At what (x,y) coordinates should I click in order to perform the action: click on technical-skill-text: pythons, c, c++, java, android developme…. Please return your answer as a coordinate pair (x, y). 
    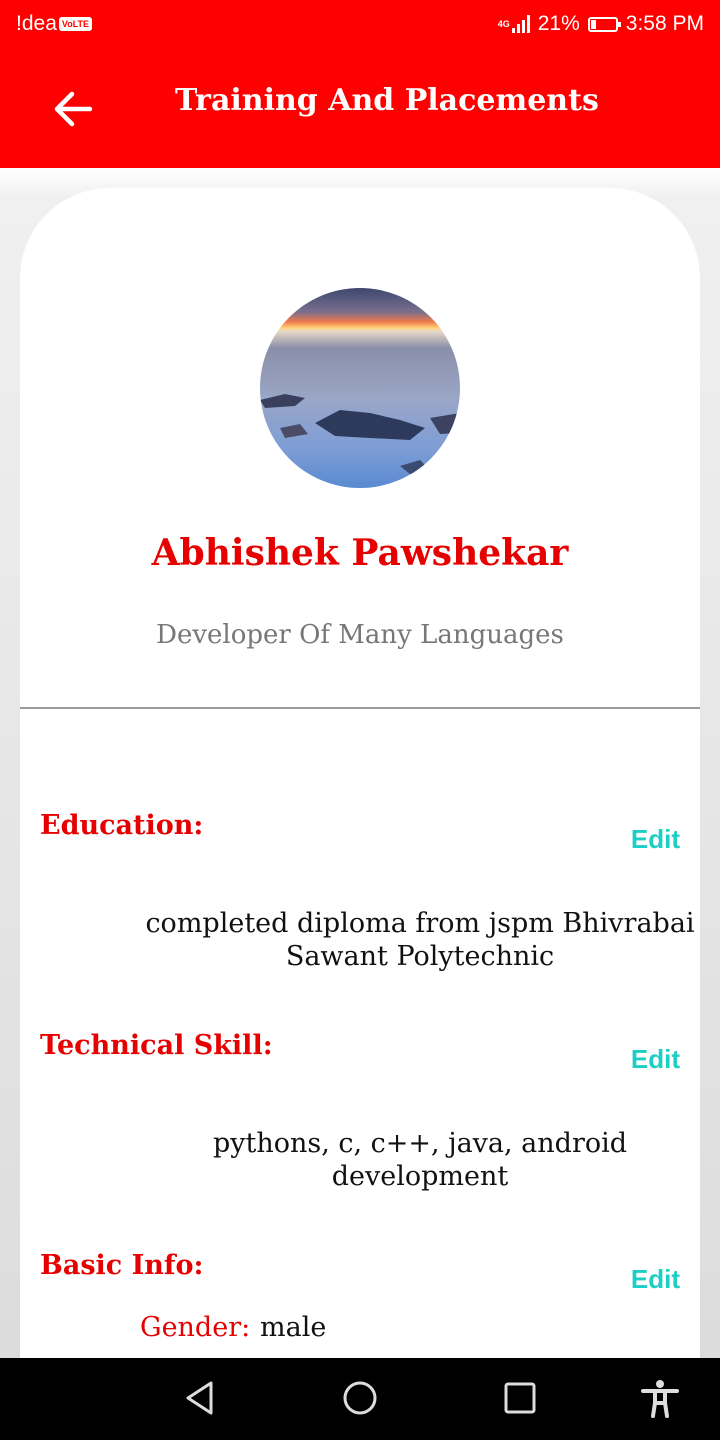
    Looking at the image, I should click on (420, 1160).